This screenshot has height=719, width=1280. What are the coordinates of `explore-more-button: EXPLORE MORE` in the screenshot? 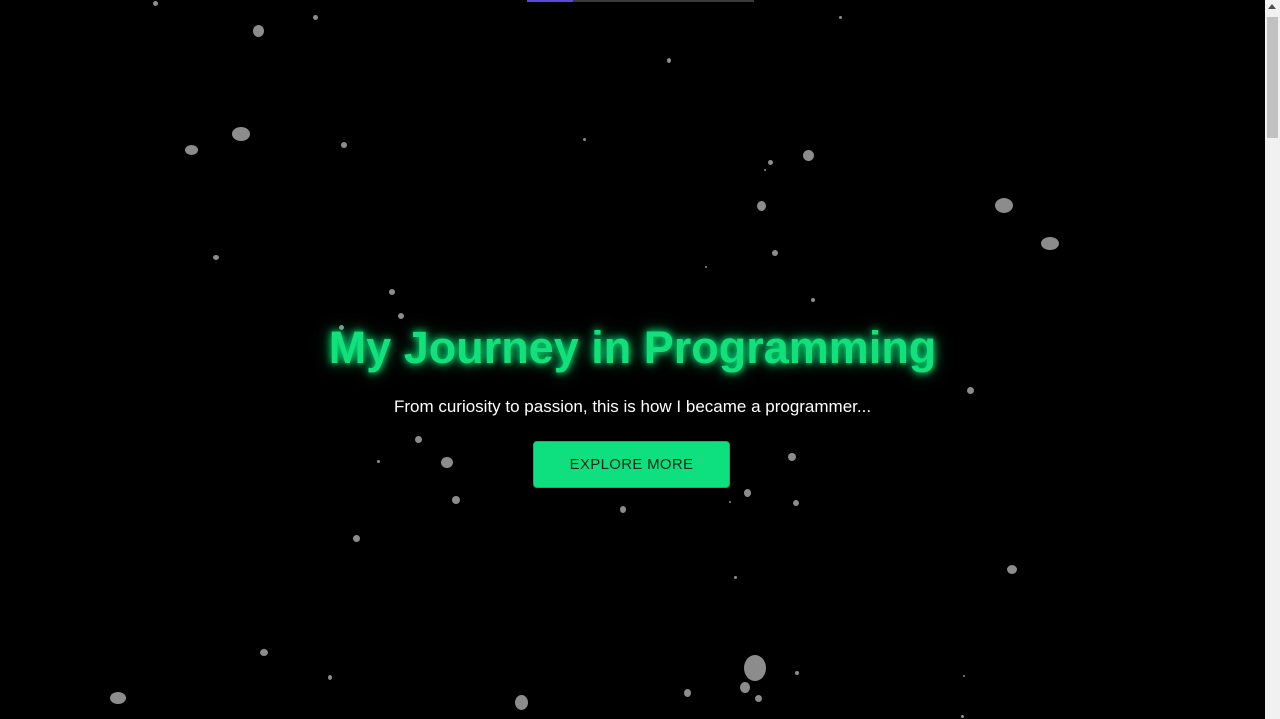 It's located at (631, 464).